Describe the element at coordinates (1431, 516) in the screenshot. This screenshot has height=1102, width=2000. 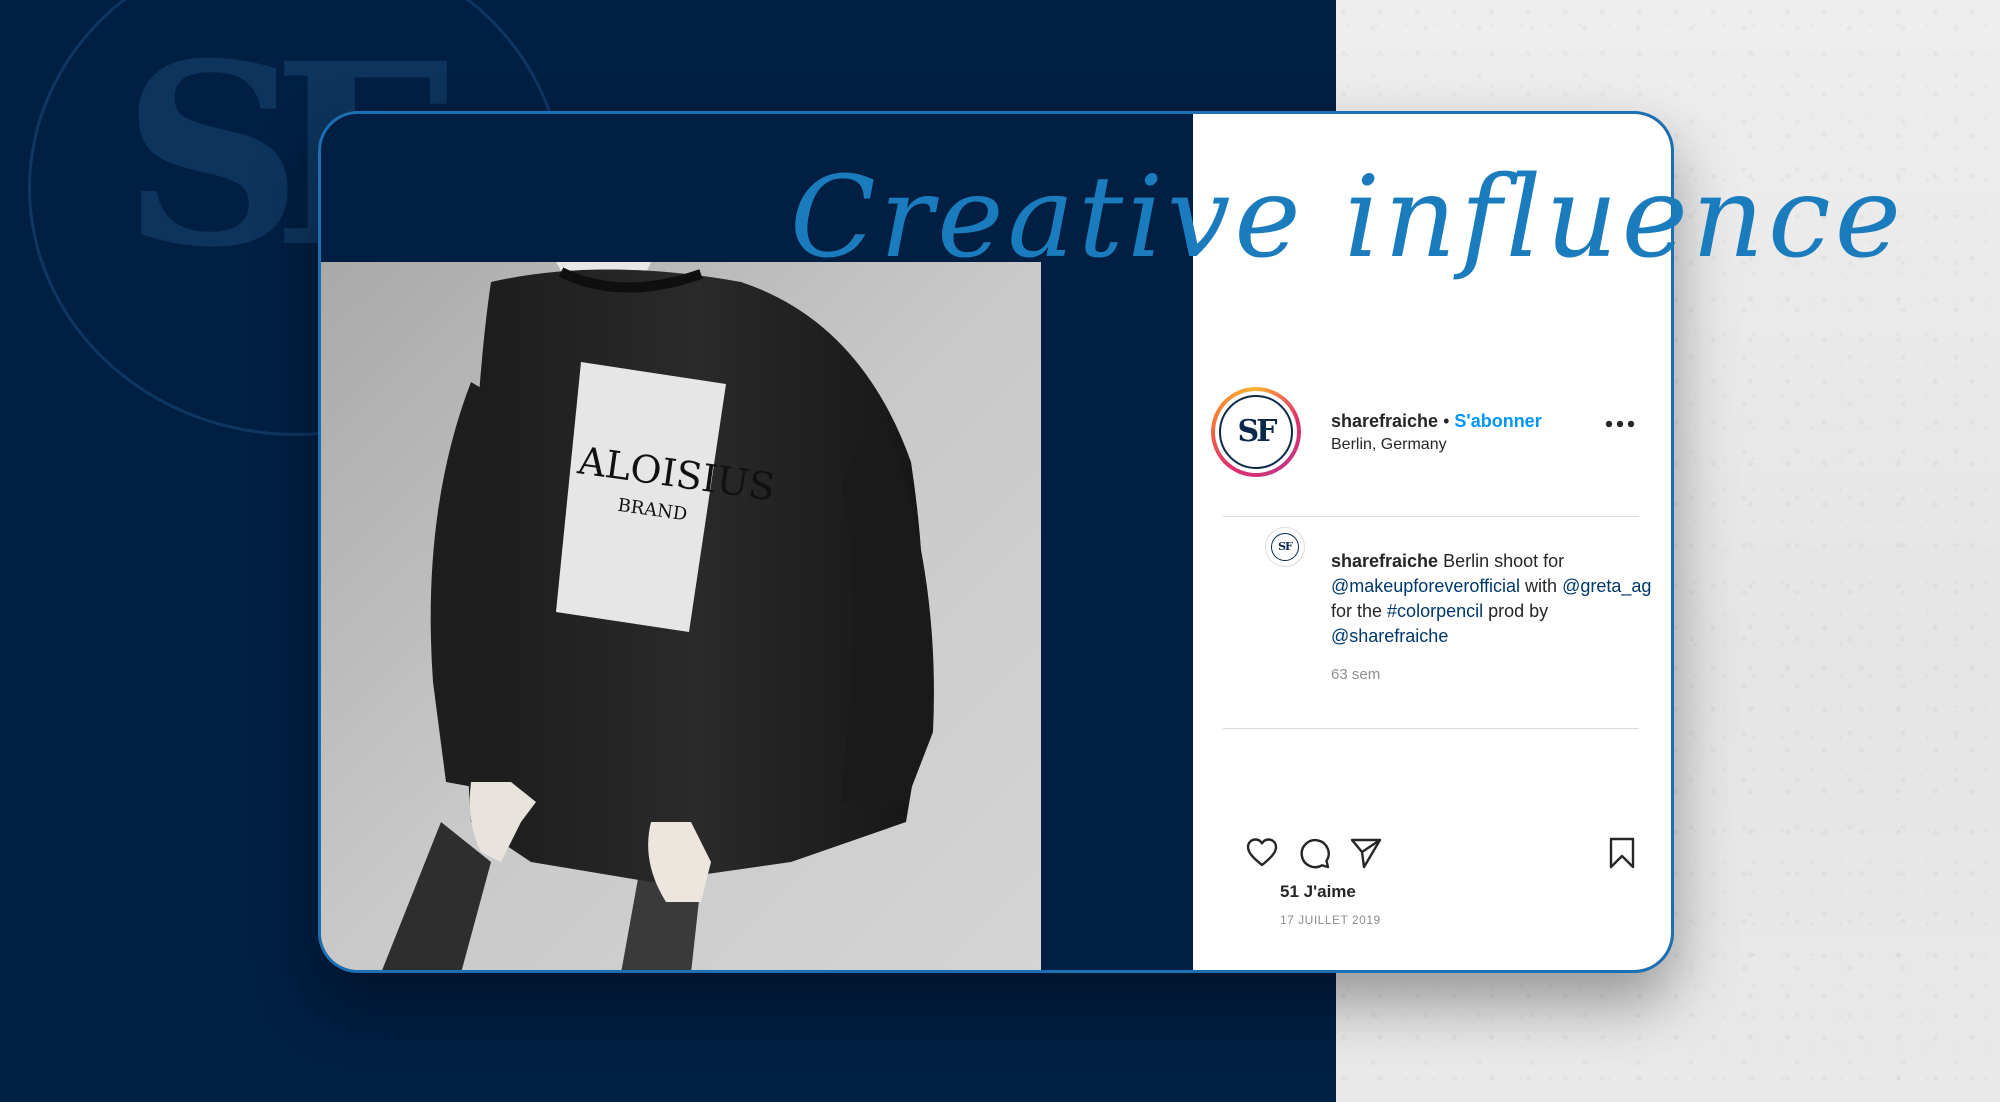
I see `header-divider` at that location.